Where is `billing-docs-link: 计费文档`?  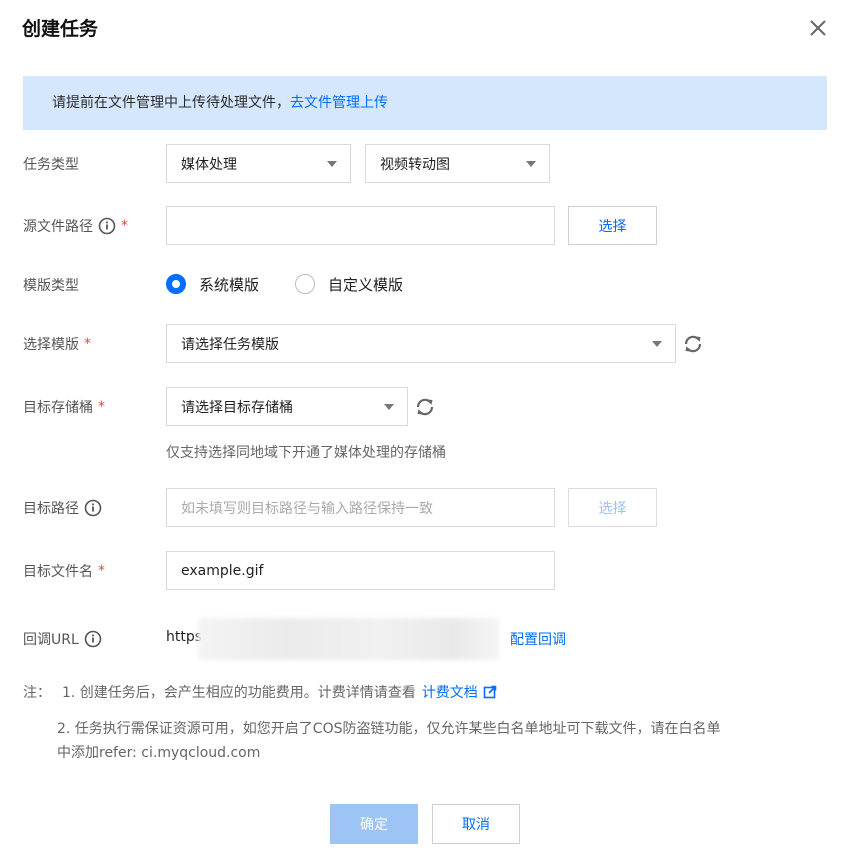
billing-docs-link: 计费文档 is located at coordinates (450, 692).